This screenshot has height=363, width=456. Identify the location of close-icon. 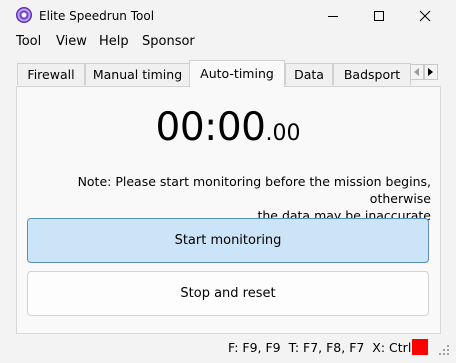
(425, 16).